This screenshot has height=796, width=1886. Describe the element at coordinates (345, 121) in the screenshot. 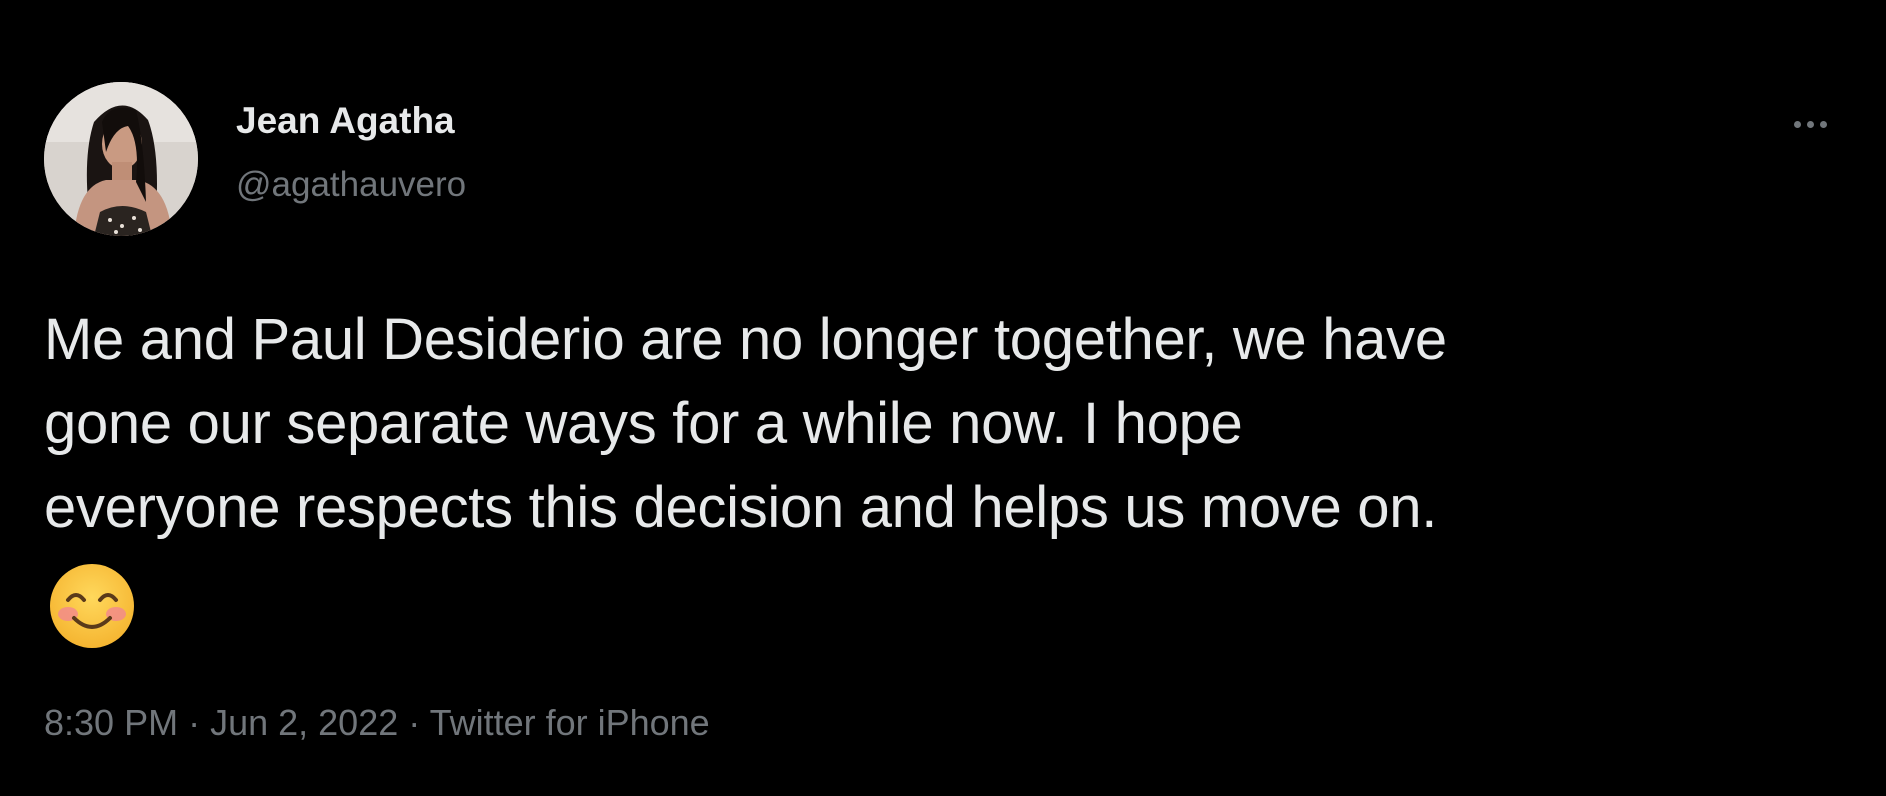

I see `author-display-name: Jean Agatha` at that location.